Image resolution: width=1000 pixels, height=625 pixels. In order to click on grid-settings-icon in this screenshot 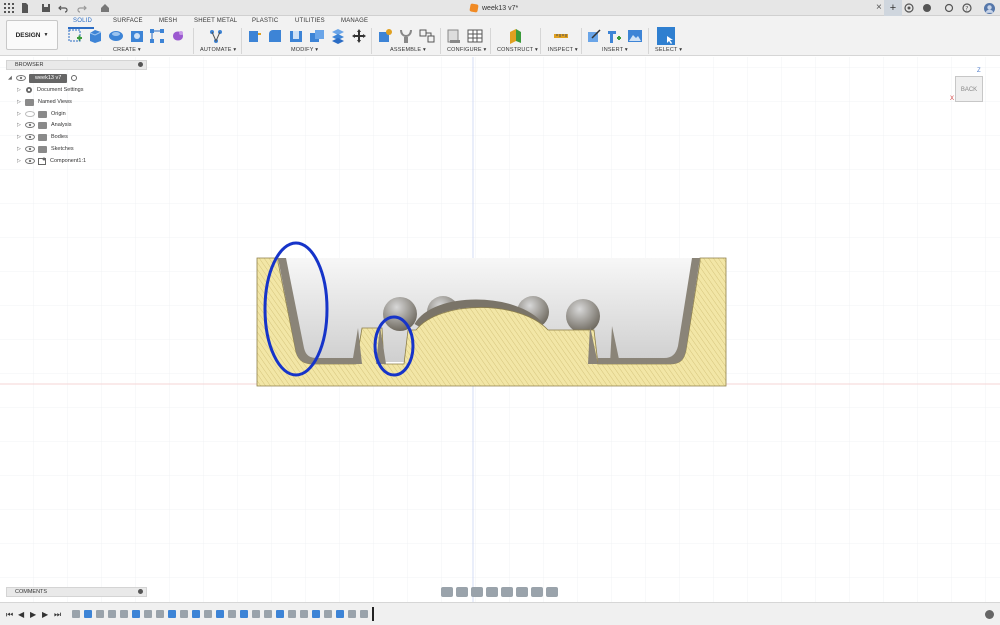, I will do `click(537, 592)`.